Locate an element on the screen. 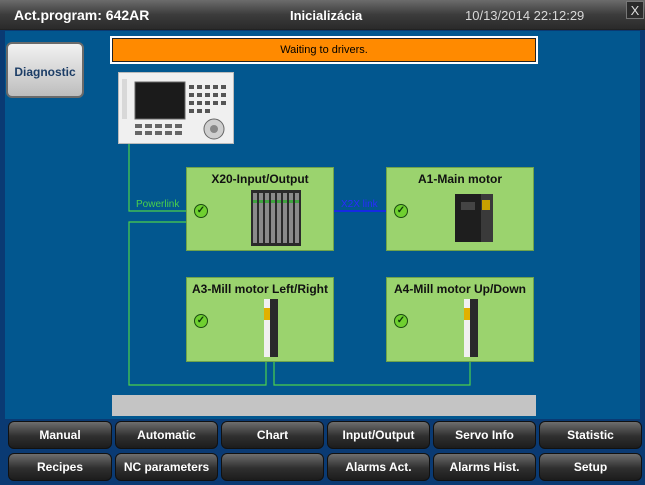 The width and height of the screenshot is (645, 485). device-main-motor-title: A1-Main motor is located at coordinates (460, 179).